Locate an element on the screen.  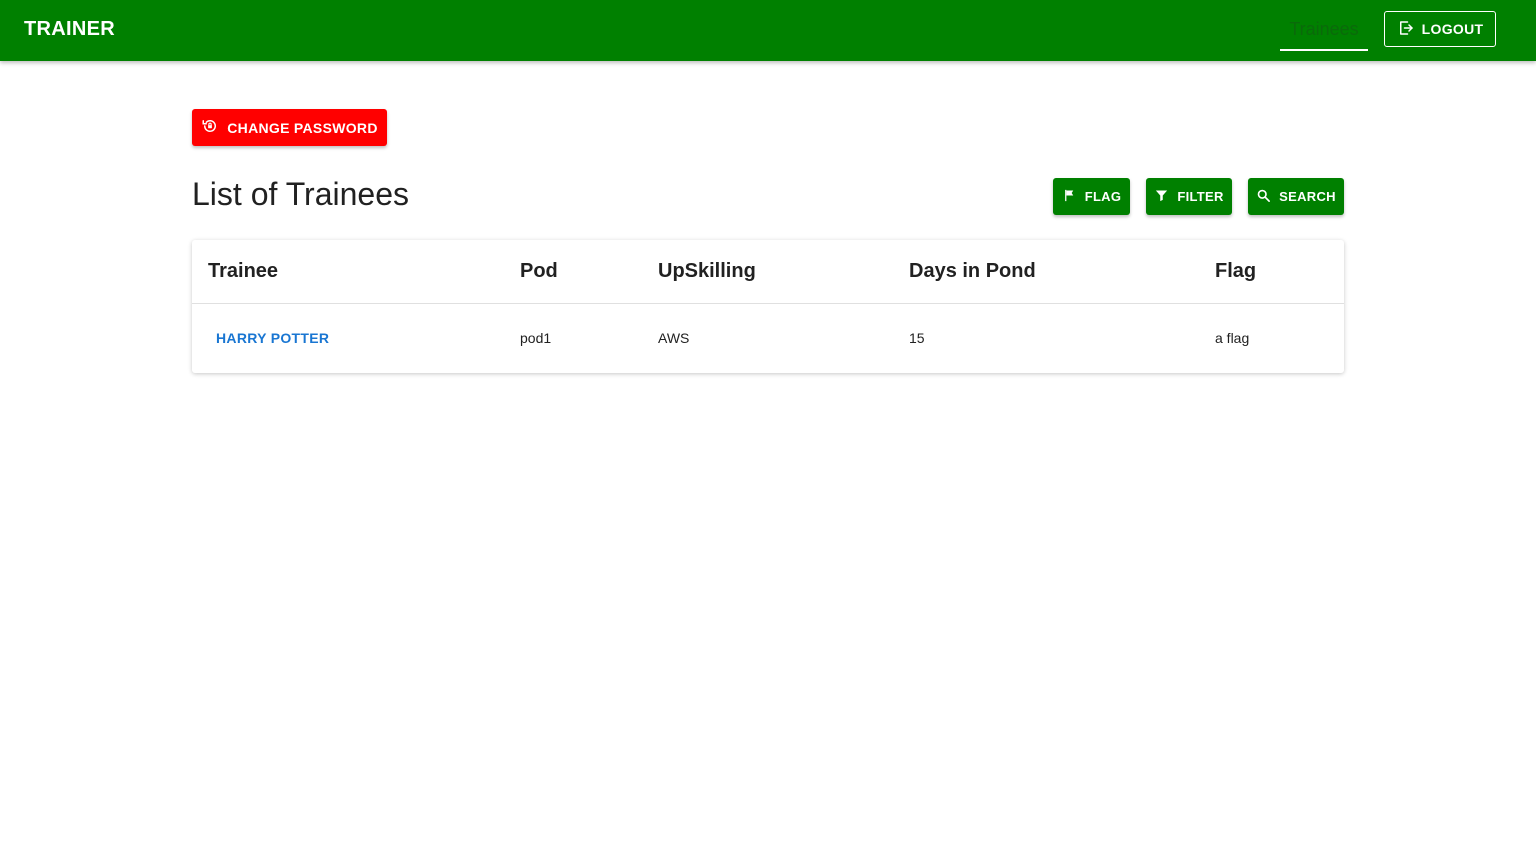
logout-icon is located at coordinates (1406, 29).